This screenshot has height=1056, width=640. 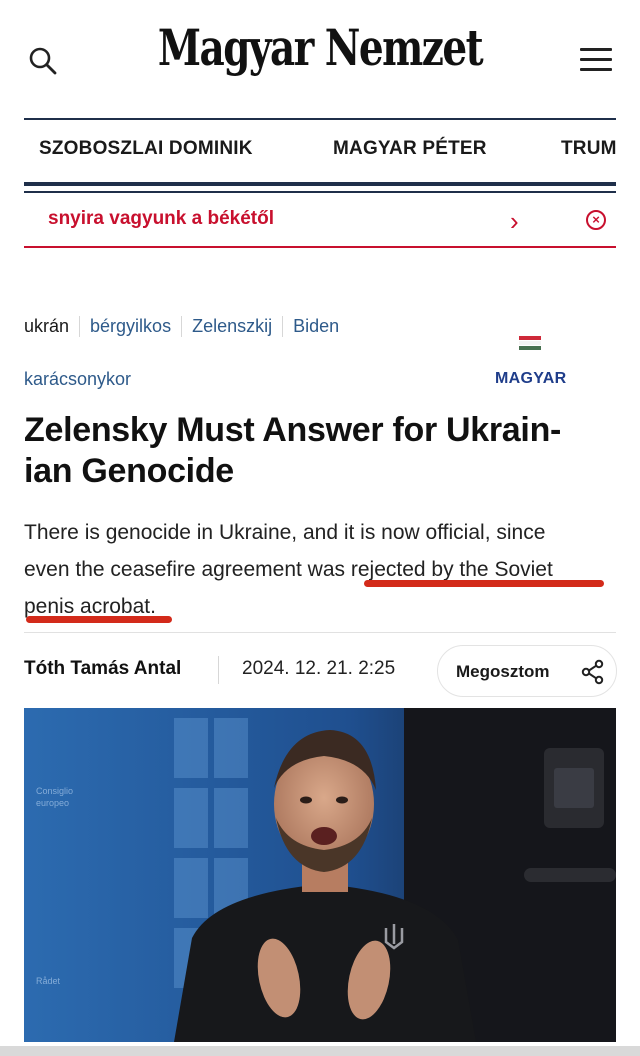 I want to click on topic-link: TRUM, so click(x=588, y=149).